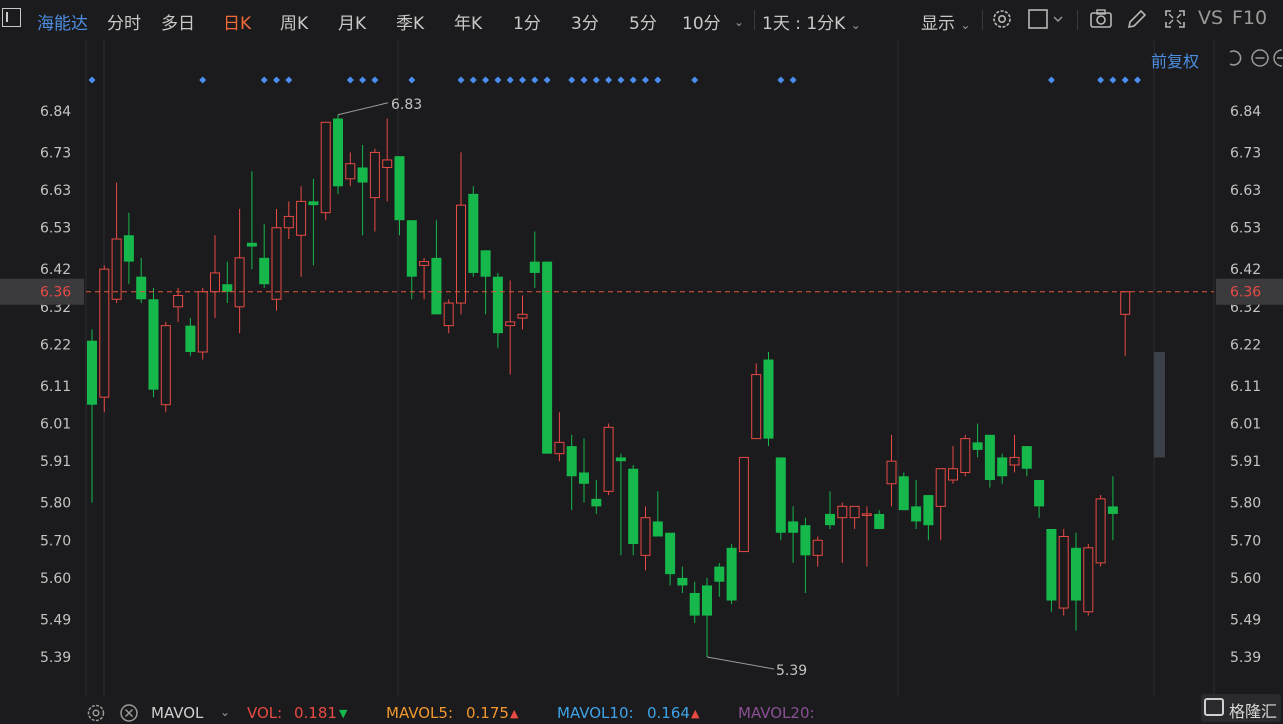 This screenshot has height=724, width=1283. Describe the element at coordinates (62, 21) in the screenshot. I see `stock-name: 海能达` at that location.